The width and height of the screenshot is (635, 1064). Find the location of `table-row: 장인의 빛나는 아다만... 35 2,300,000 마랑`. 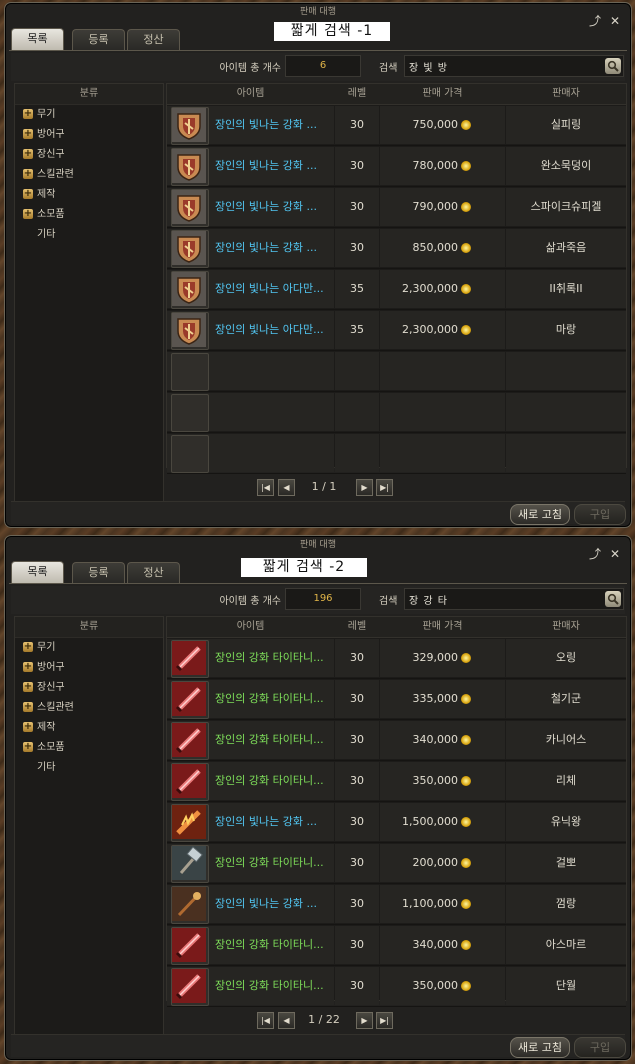

table-row: 장인의 빛나는 아다만... 35 2,300,000 마랑 is located at coordinates (396, 330).